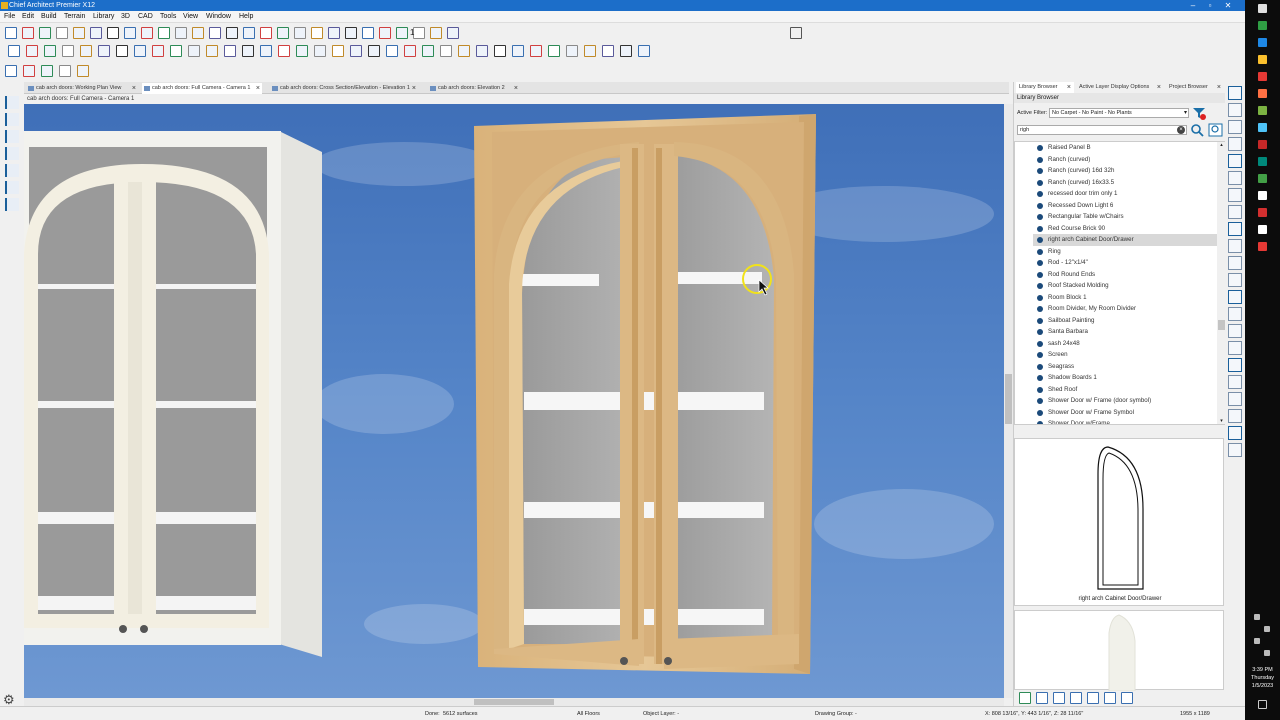  What do you see at coordinates (1221, 145) in the screenshot?
I see `scroll-up-icon: ▴` at bounding box center [1221, 145].